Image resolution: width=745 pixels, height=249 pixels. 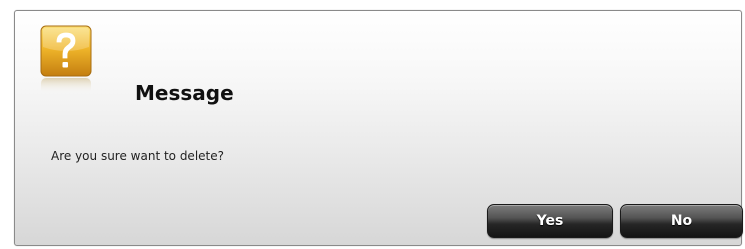 What do you see at coordinates (681, 221) in the screenshot?
I see `no-button: No` at bounding box center [681, 221].